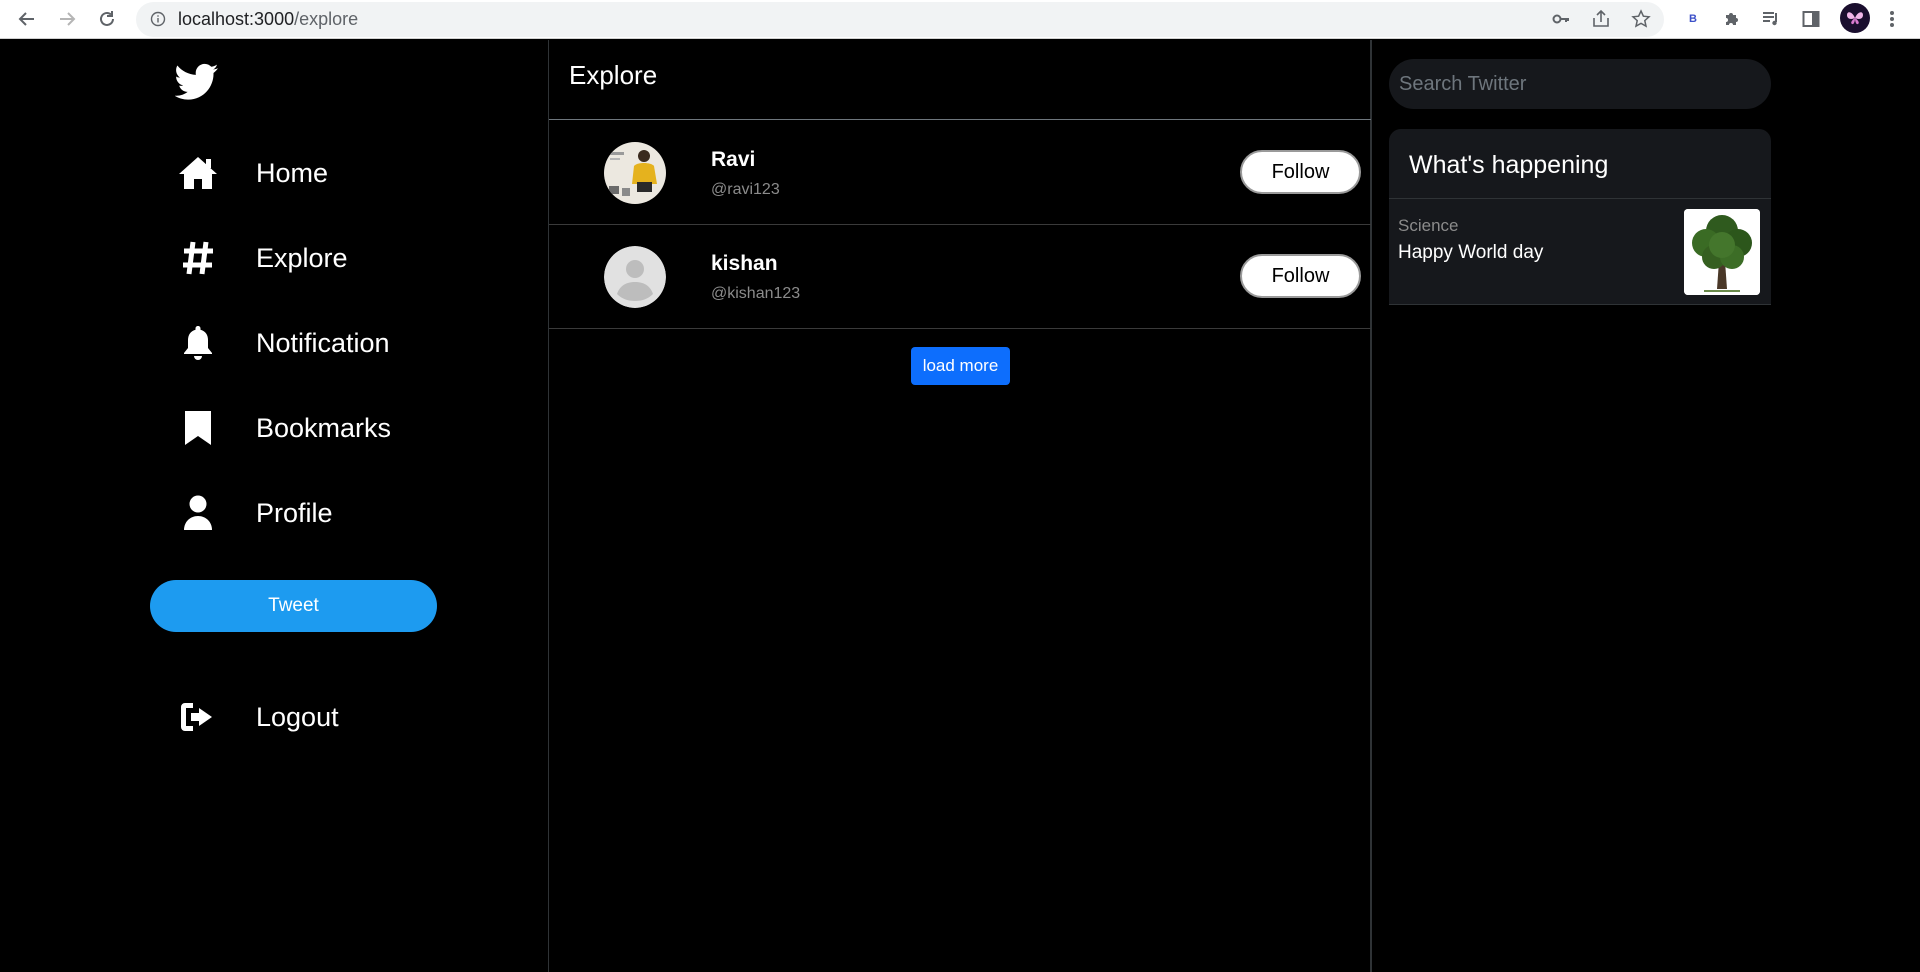 Image resolution: width=1920 pixels, height=972 pixels. I want to click on sidebar-item-home: Home, so click(340, 173).